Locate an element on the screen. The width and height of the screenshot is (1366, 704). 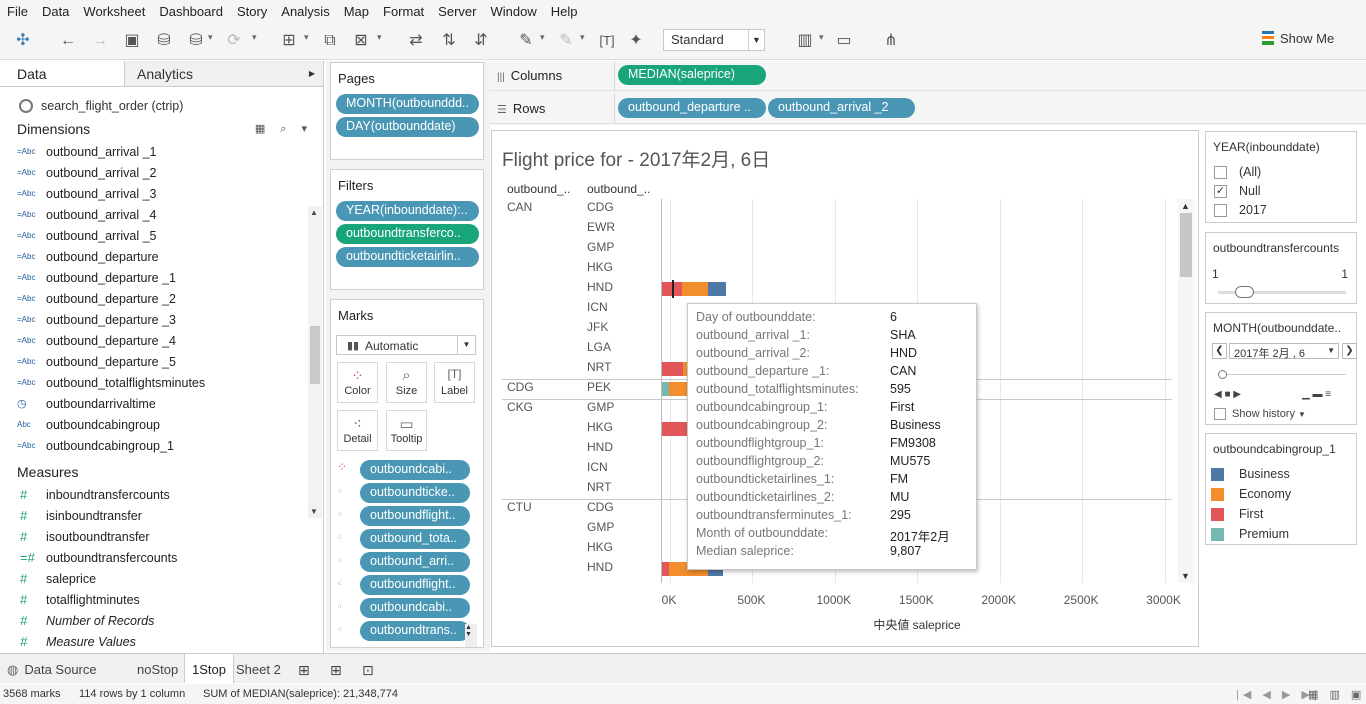
departure-label: CTU is located at coordinates (519, 507).